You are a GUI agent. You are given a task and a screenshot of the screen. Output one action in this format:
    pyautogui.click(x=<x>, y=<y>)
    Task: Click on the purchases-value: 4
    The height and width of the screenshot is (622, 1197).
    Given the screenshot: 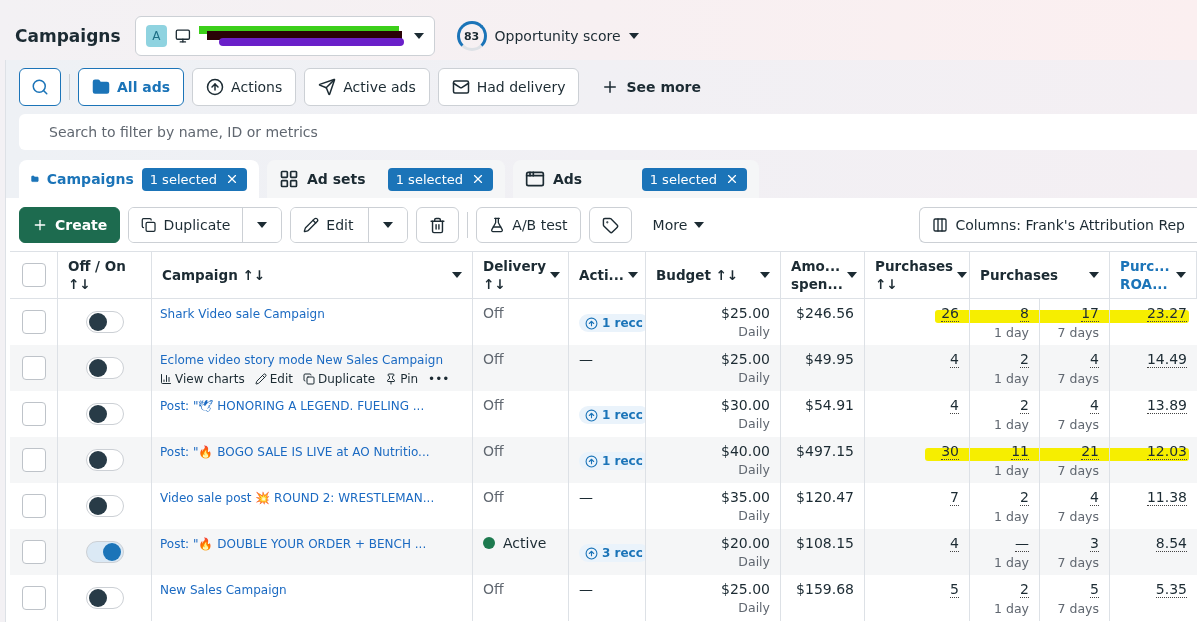 What is the action you would take?
    pyautogui.click(x=1094, y=406)
    